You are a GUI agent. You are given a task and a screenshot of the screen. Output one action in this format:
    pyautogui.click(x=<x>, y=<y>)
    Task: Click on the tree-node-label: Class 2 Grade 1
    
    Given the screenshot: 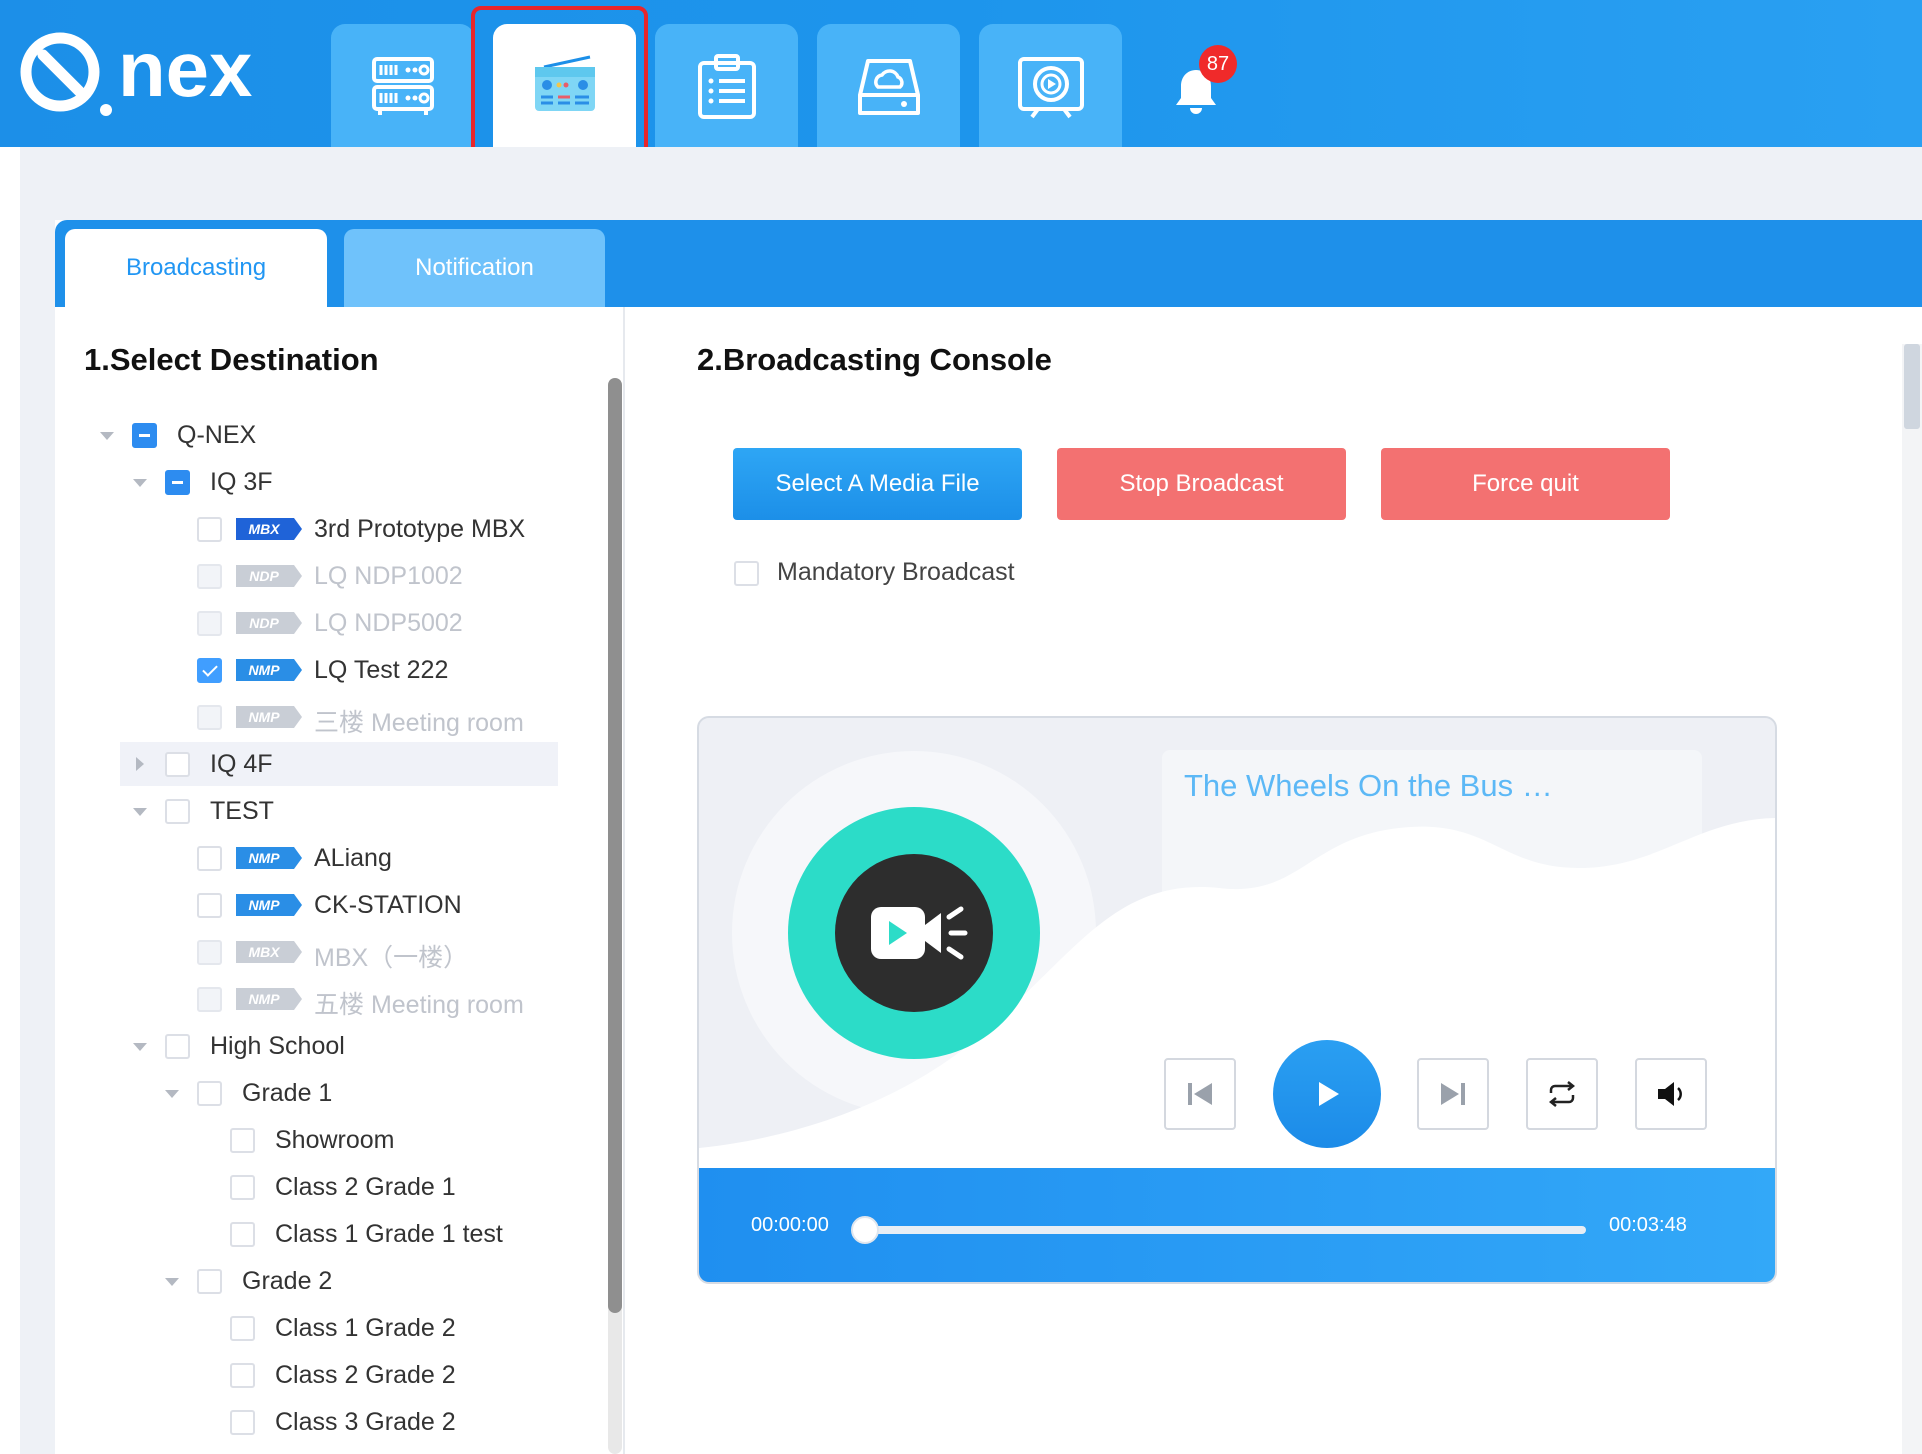 What is the action you would take?
    pyautogui.click(x=365, y=1187)
    